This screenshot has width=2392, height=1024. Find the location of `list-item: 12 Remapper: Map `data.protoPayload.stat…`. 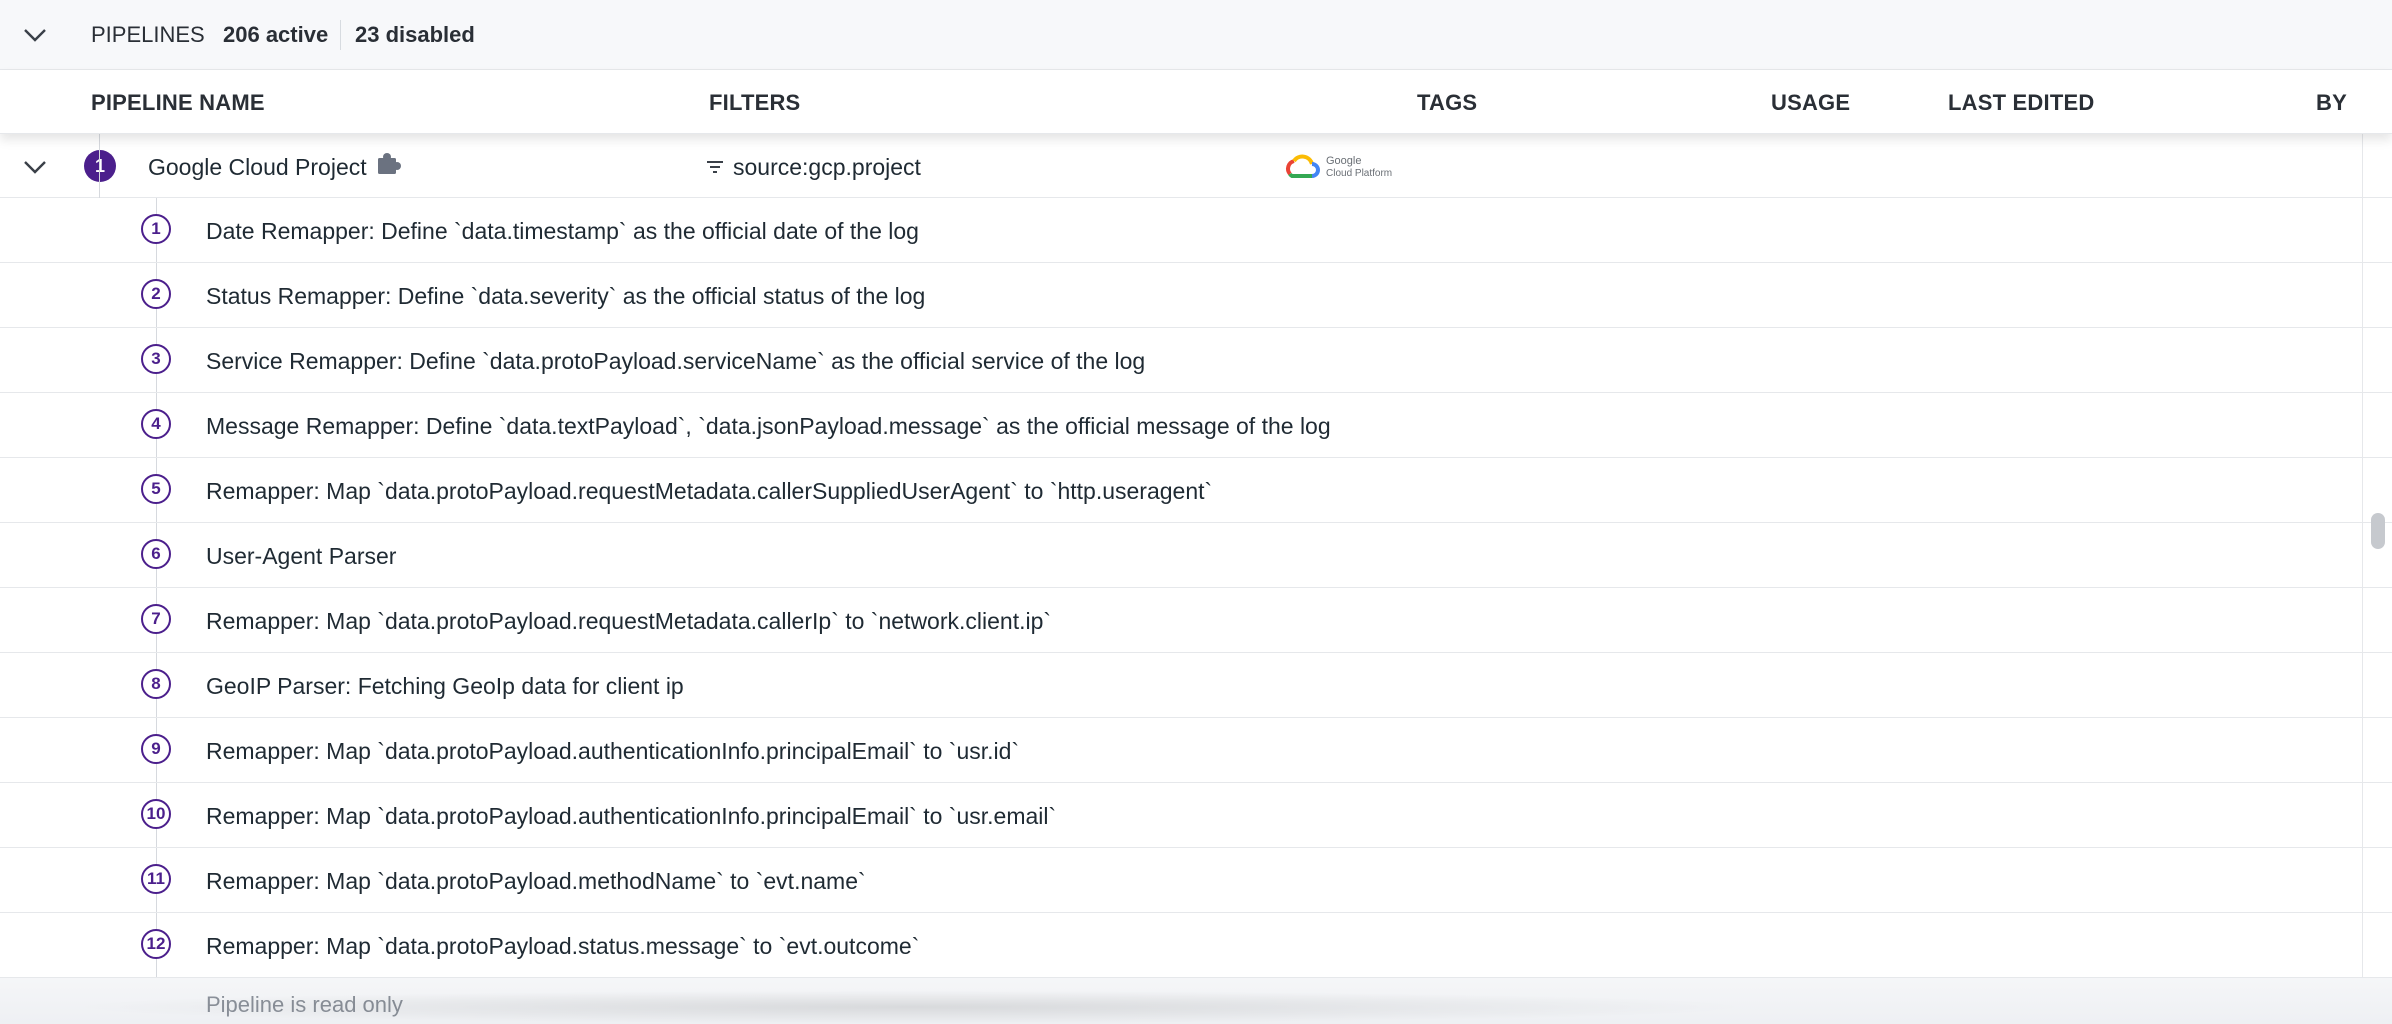

list-item: 12 Remapper: Map `data.protoPayload.stat… is located at coordinates (1196, 945).